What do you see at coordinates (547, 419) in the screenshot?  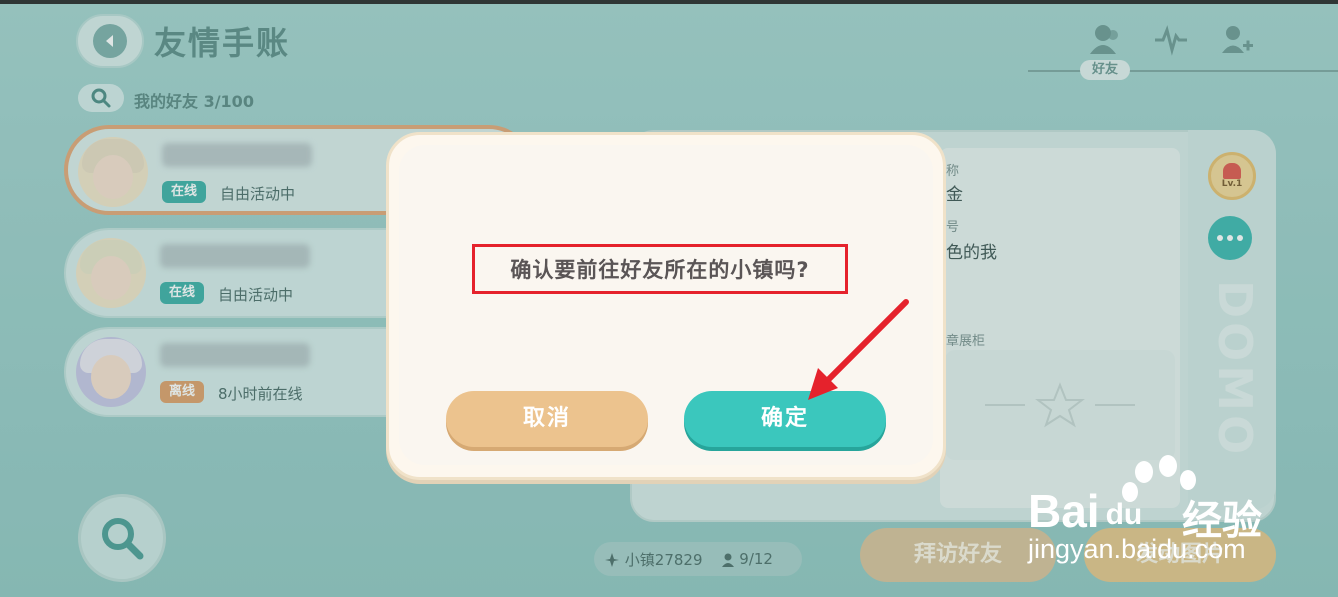 I see `cancel-button: 取消` at bounding box center [547, 419].